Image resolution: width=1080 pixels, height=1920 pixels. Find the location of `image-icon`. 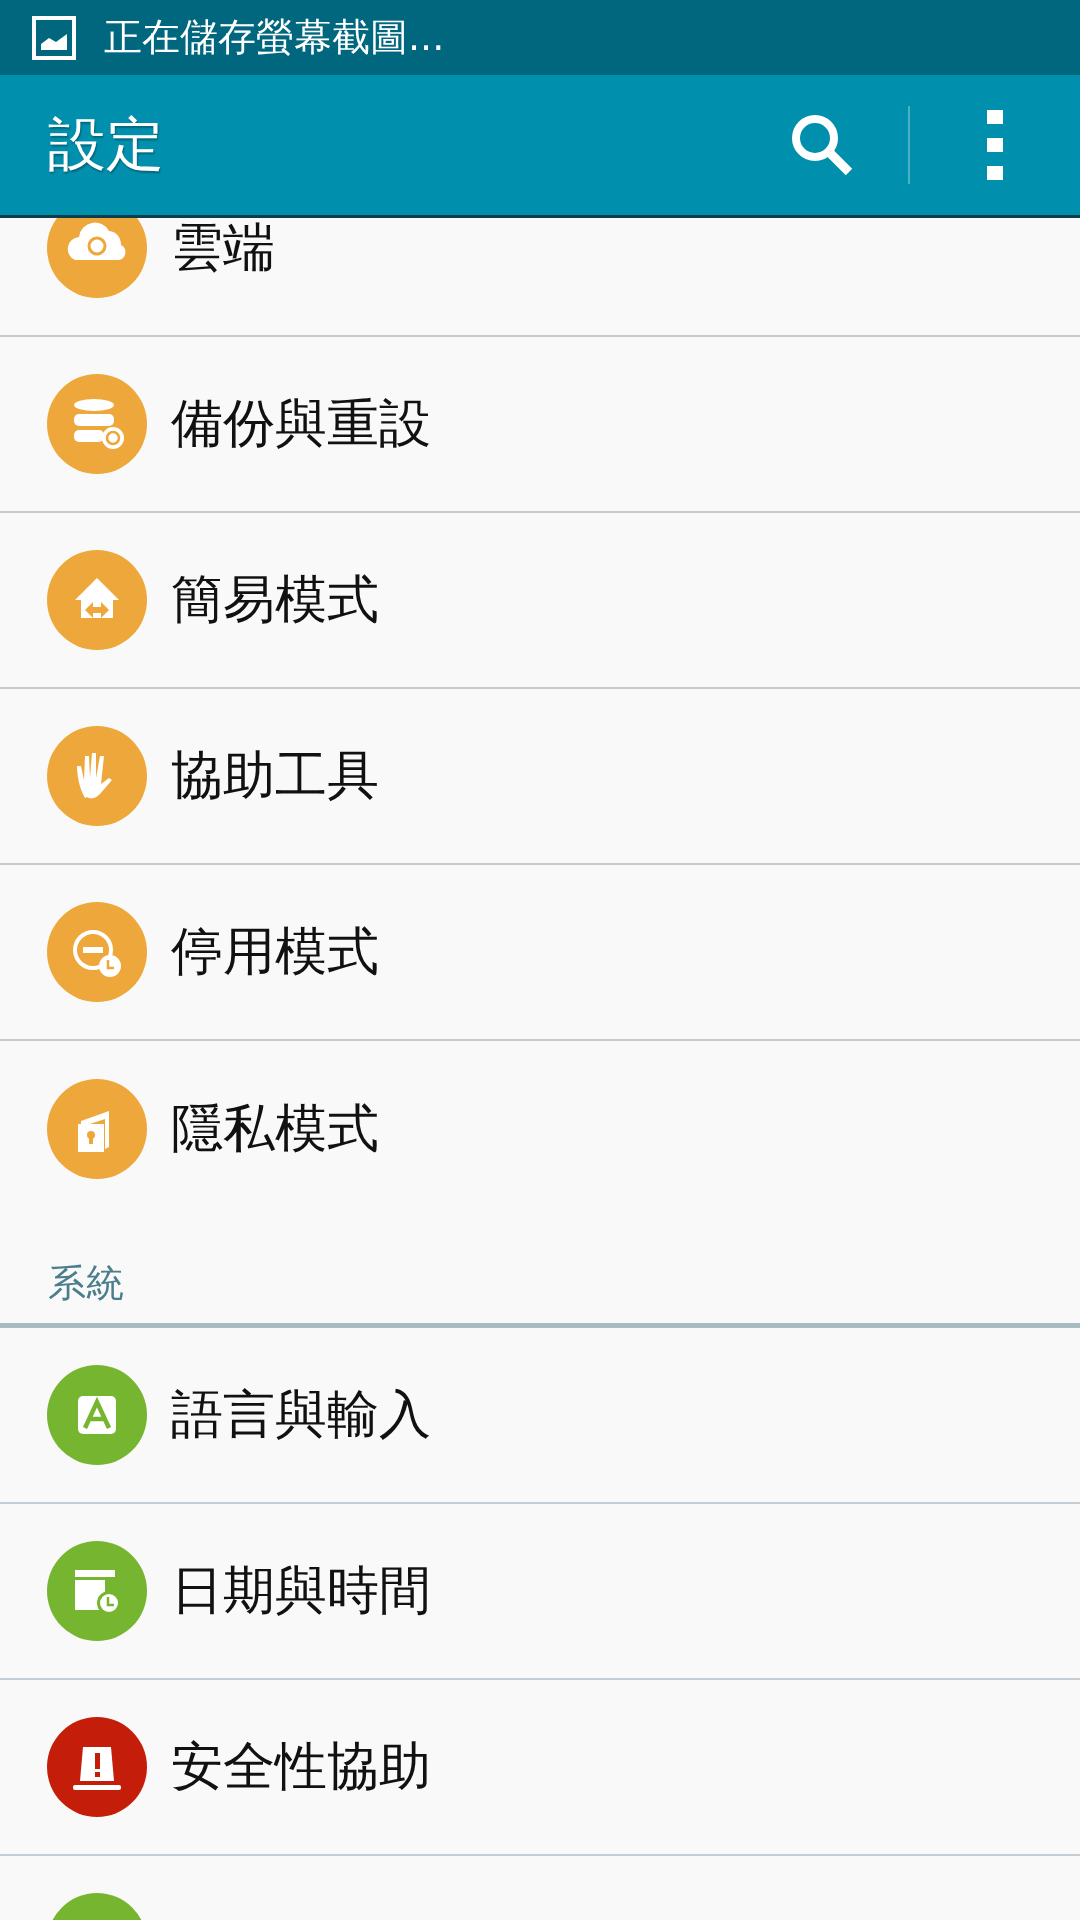

image-icon is located at coordinates (54, 37).